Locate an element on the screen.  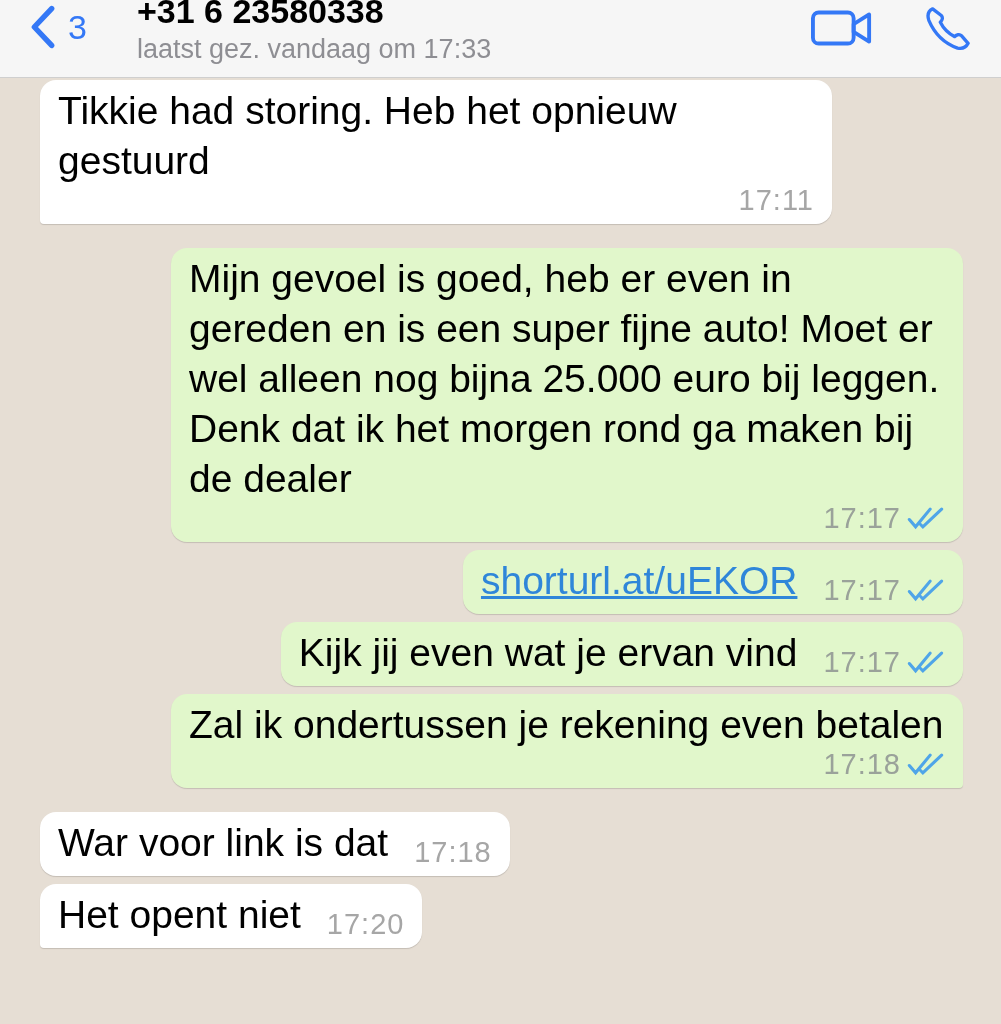
last-seen-text: laatst gez. vandaag om 17:33 is located at coordinates (314, 49).